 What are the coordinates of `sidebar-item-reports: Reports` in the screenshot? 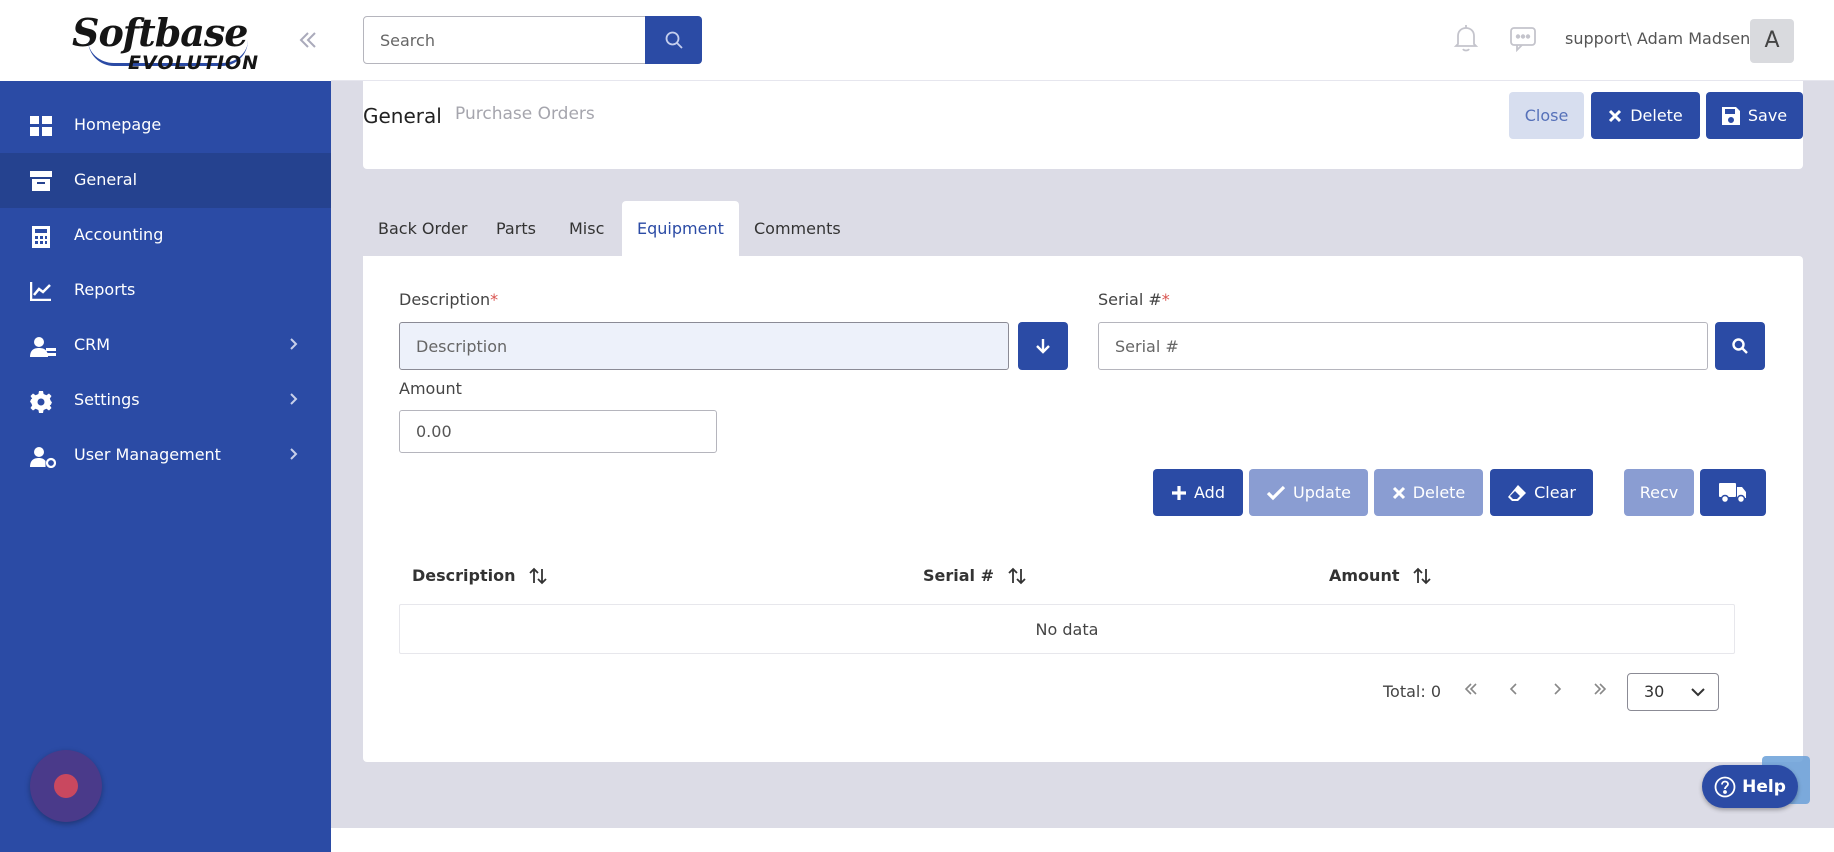 It's located at (165, 290).